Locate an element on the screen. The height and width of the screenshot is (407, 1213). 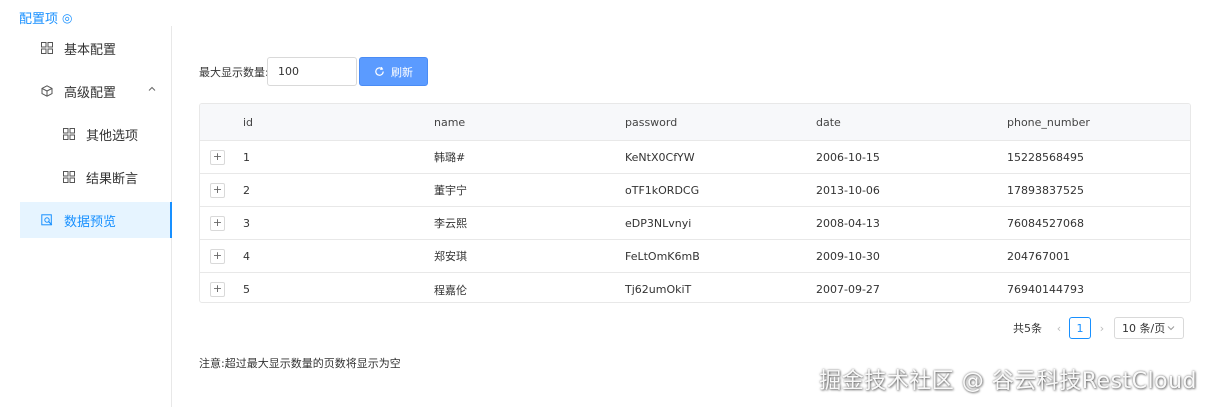
sidebar-item-label: 其他选项 is located at coordinates (112, 136).